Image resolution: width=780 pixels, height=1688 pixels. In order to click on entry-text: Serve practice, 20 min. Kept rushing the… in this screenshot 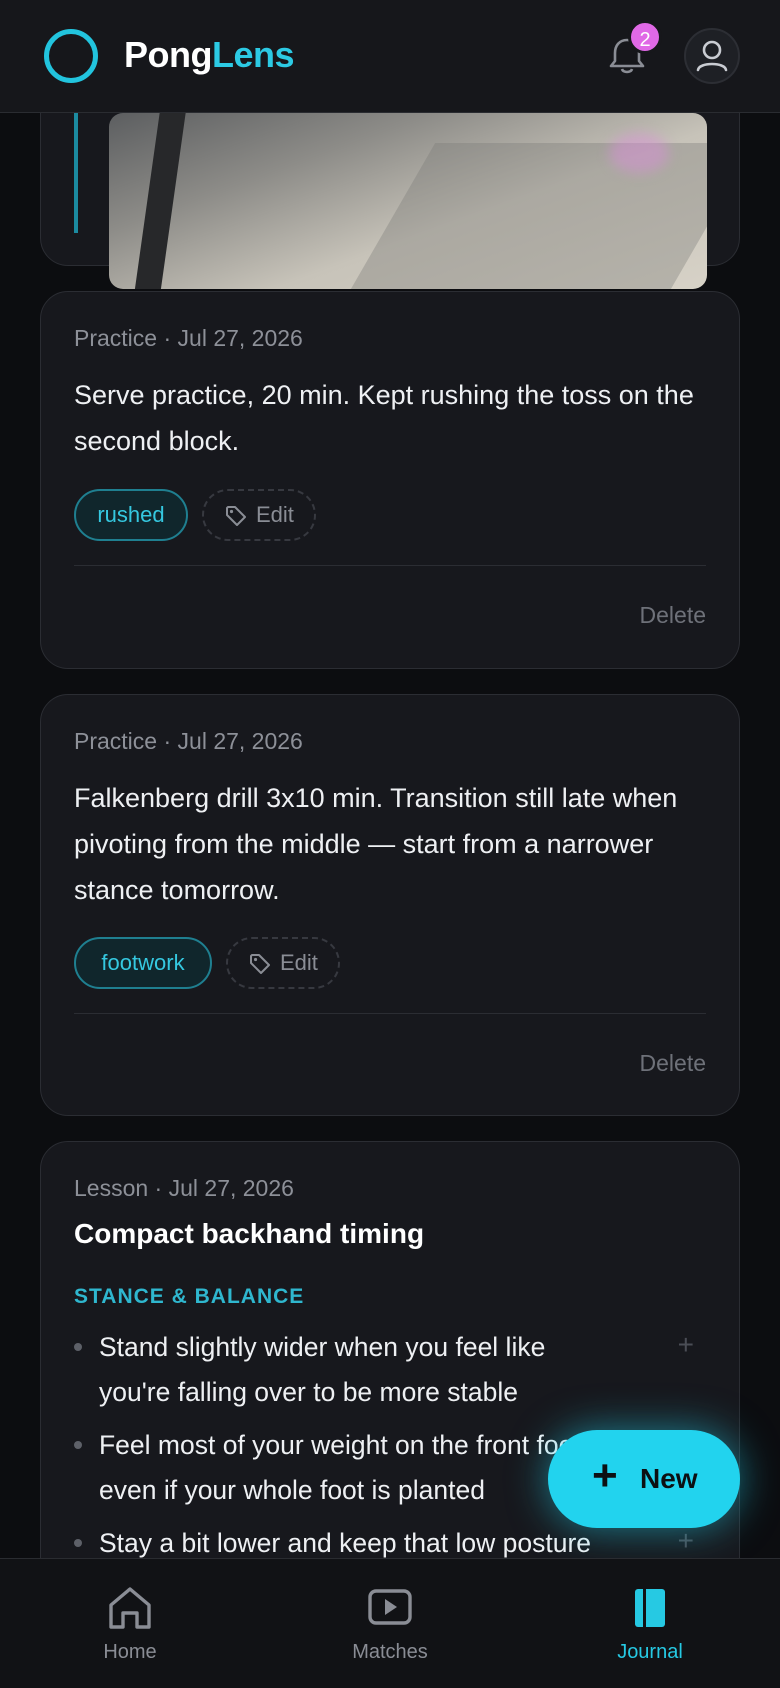, I will do `click(384, 418)`.